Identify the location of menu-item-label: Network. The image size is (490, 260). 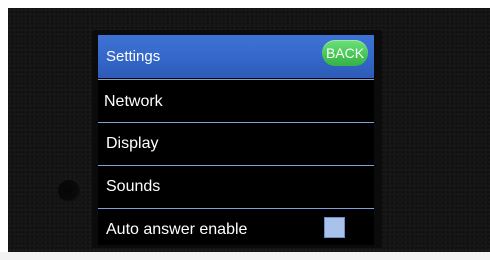
(133, 101).